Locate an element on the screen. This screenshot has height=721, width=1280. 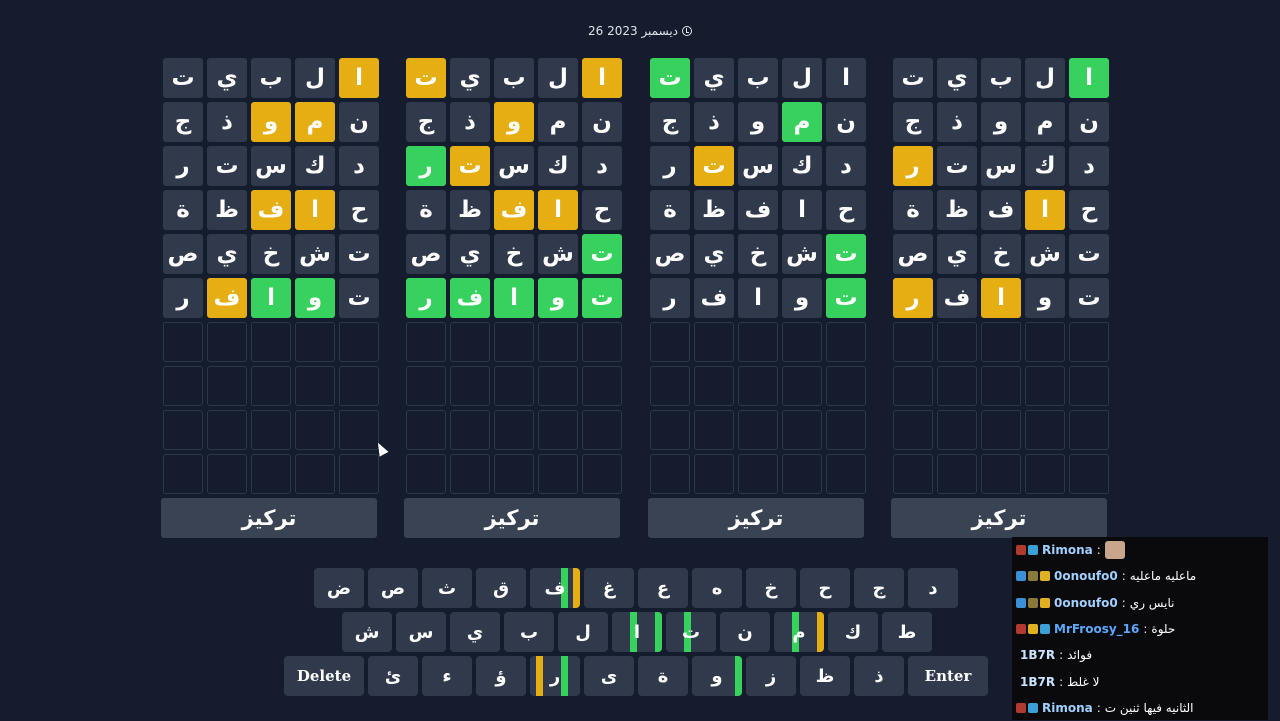
key-letter: س is located at coordinates (421, 632).